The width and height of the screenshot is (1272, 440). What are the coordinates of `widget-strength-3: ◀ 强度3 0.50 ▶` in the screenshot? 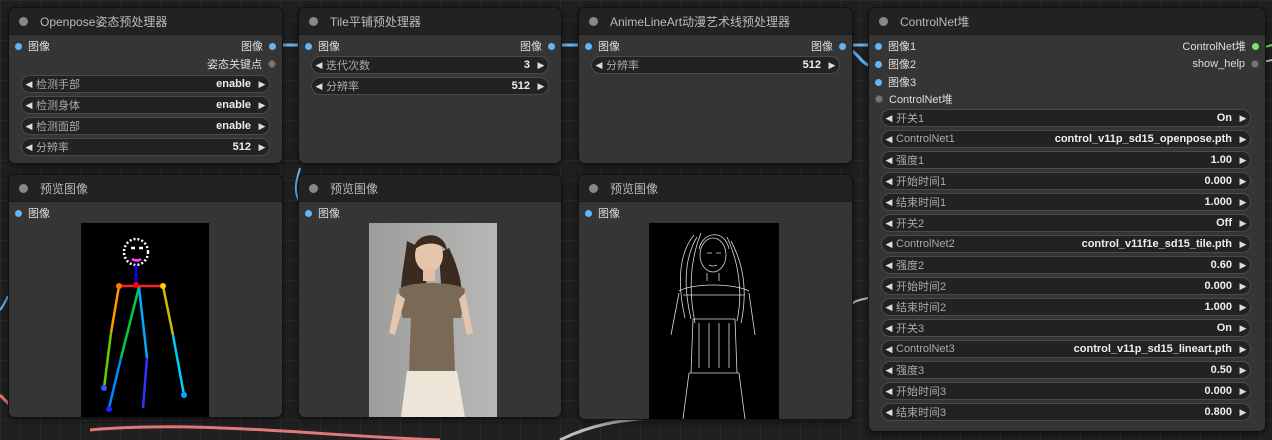 It's located at (1066, 370).